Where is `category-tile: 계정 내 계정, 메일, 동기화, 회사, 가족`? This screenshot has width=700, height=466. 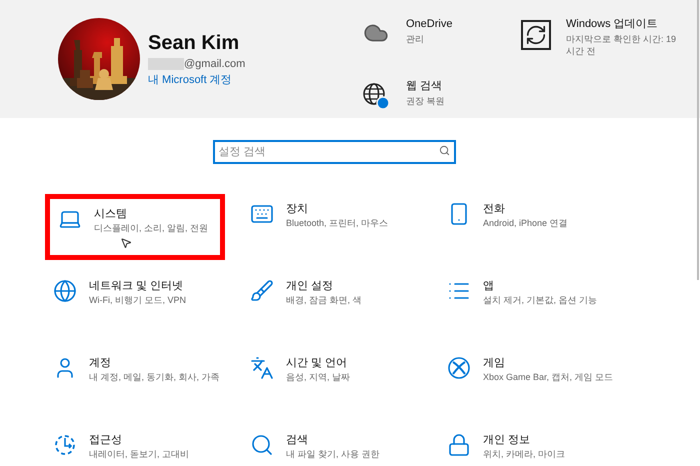 category-tile: 계정 내 계정, 메일, 동기화, 회사, 가족 is located at coordinates (135, 381).